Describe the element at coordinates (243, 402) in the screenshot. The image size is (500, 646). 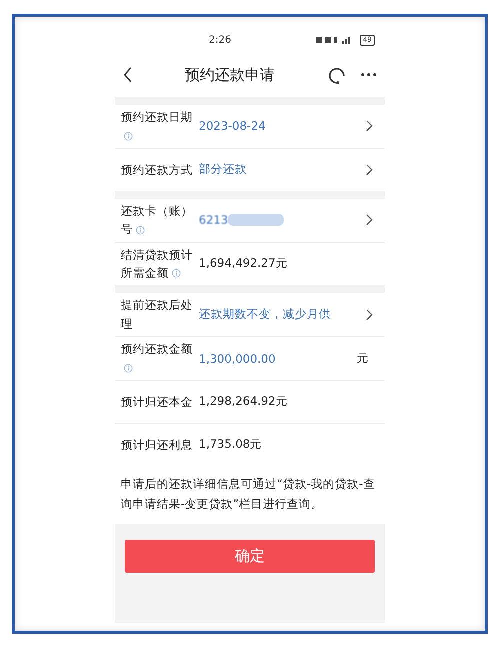
I see `field-value: 1,298,264.92元` at that location.